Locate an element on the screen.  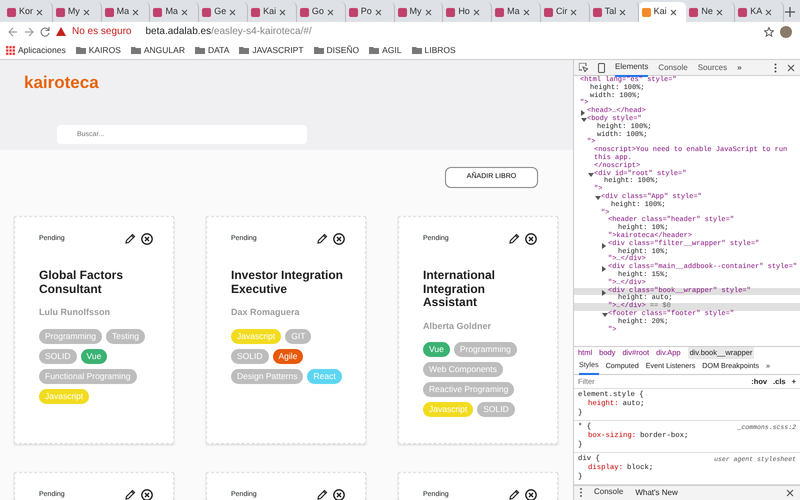
devtools-tab: Elements is located at coordinates (631, 68).